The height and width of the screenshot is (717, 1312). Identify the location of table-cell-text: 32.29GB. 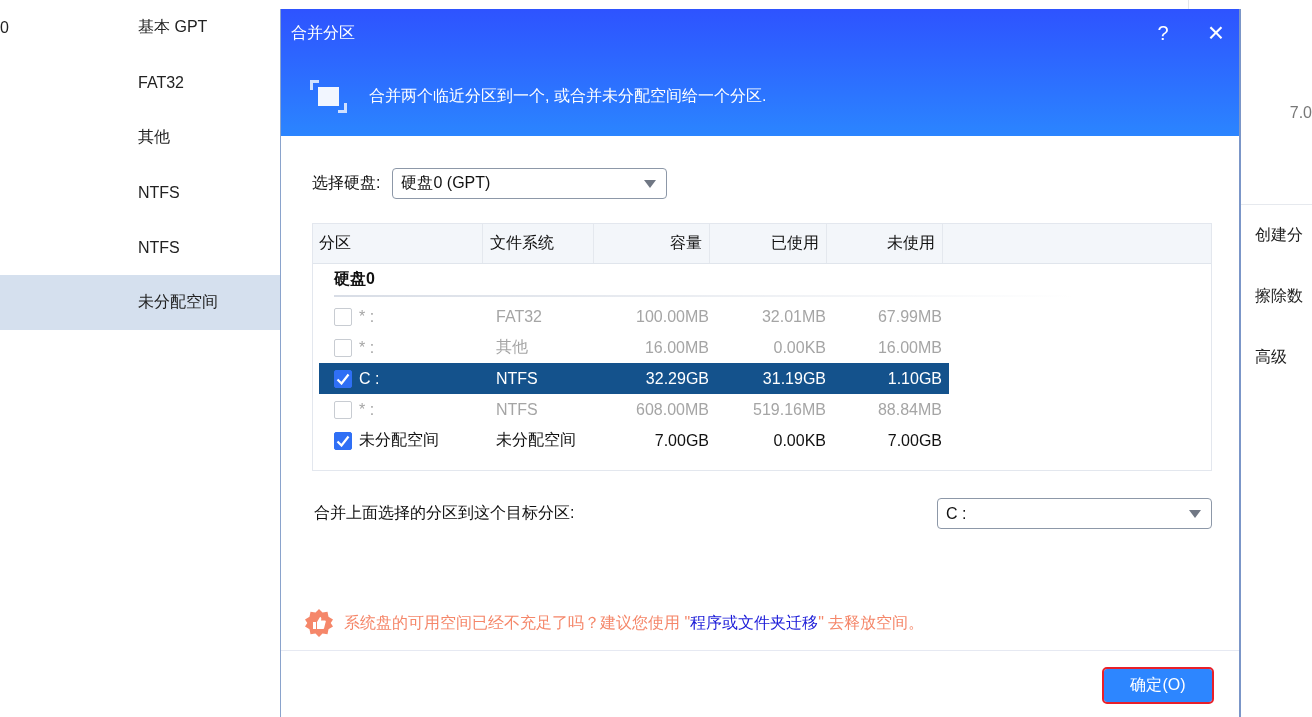
(677, 378).